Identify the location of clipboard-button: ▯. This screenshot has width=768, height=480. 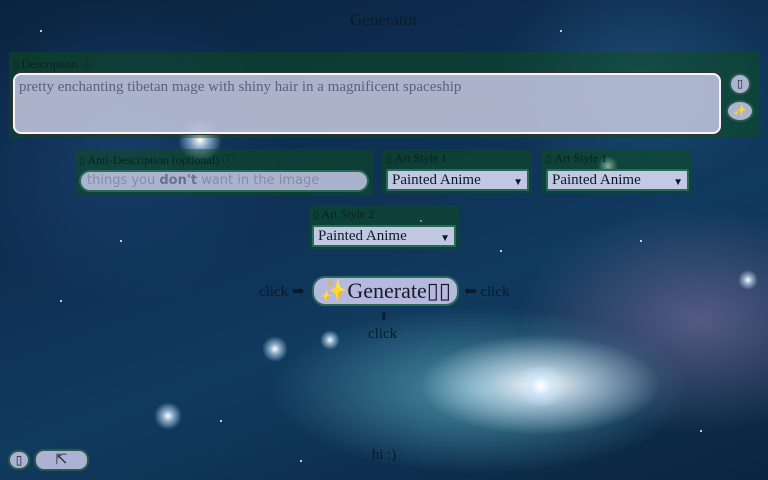
(740, 84).